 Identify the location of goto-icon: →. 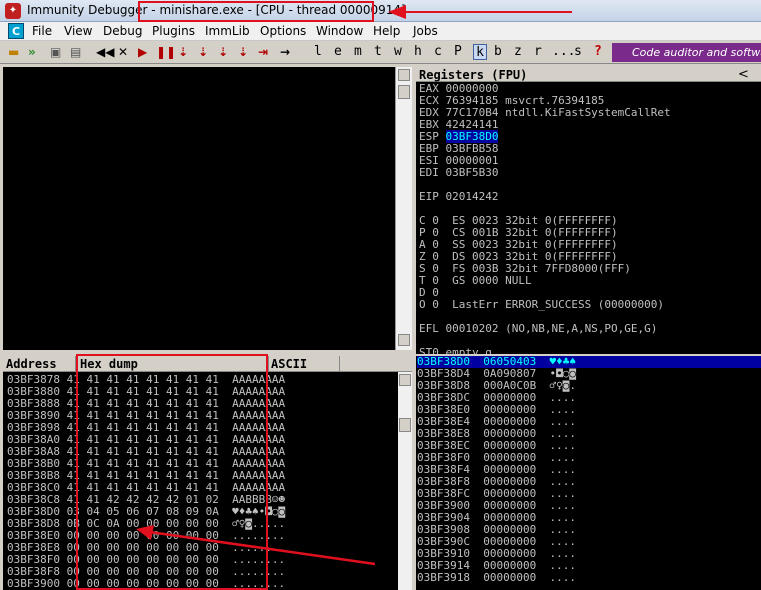
(285, 52).